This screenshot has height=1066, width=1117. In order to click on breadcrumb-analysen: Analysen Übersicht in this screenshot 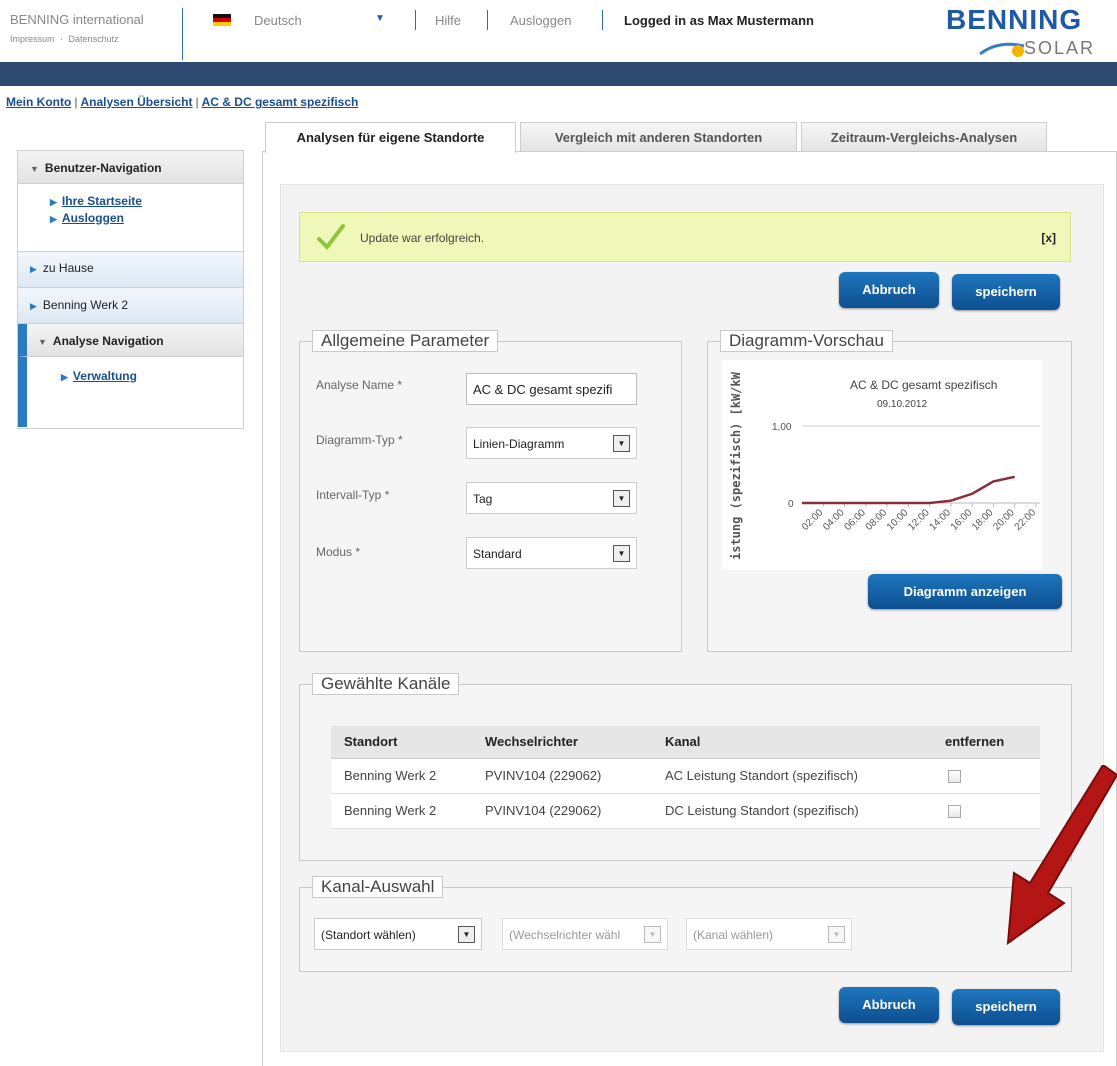, I will do `click(136, 102)`.